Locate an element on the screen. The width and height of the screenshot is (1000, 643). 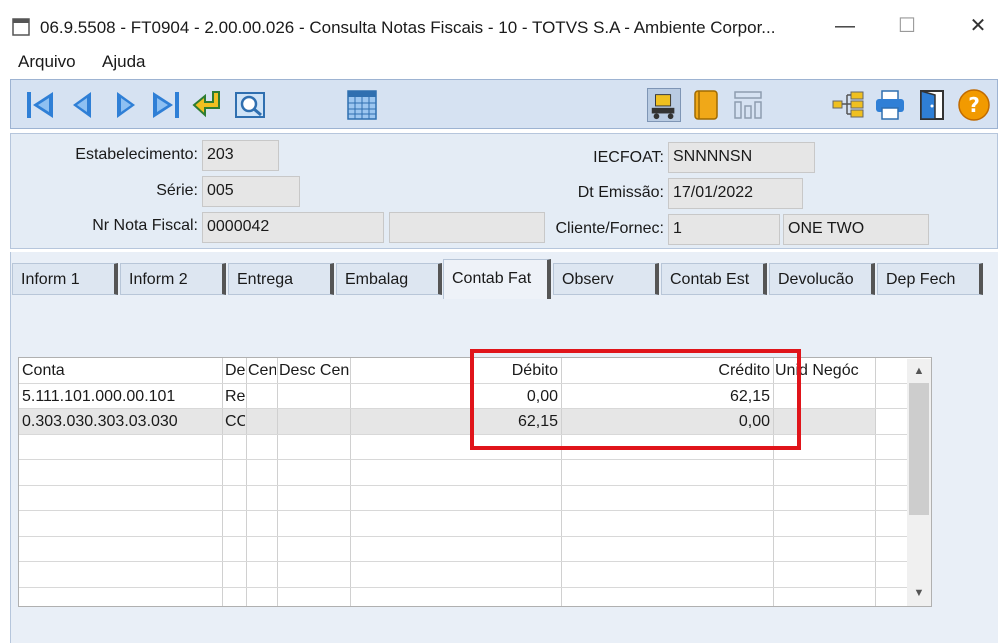
iecfoat-label: IECFOAT: is located at coordinates (628, 157).